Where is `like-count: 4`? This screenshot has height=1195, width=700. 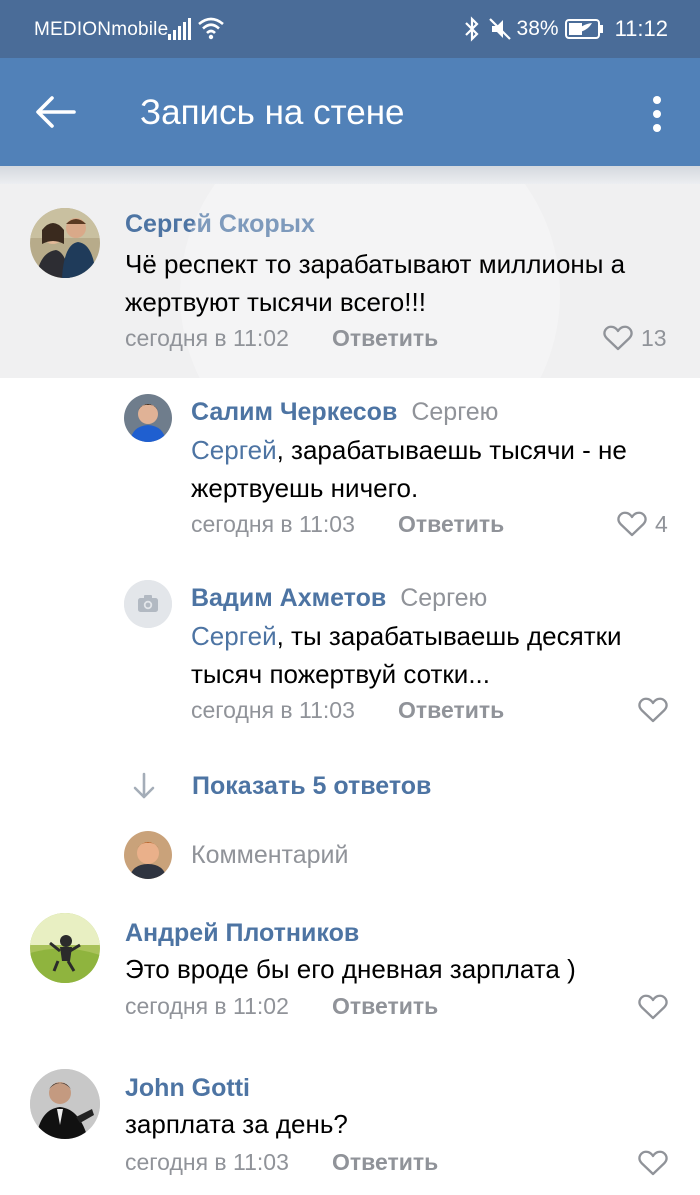
like-count: 4 is located at coordinates (661, 523).